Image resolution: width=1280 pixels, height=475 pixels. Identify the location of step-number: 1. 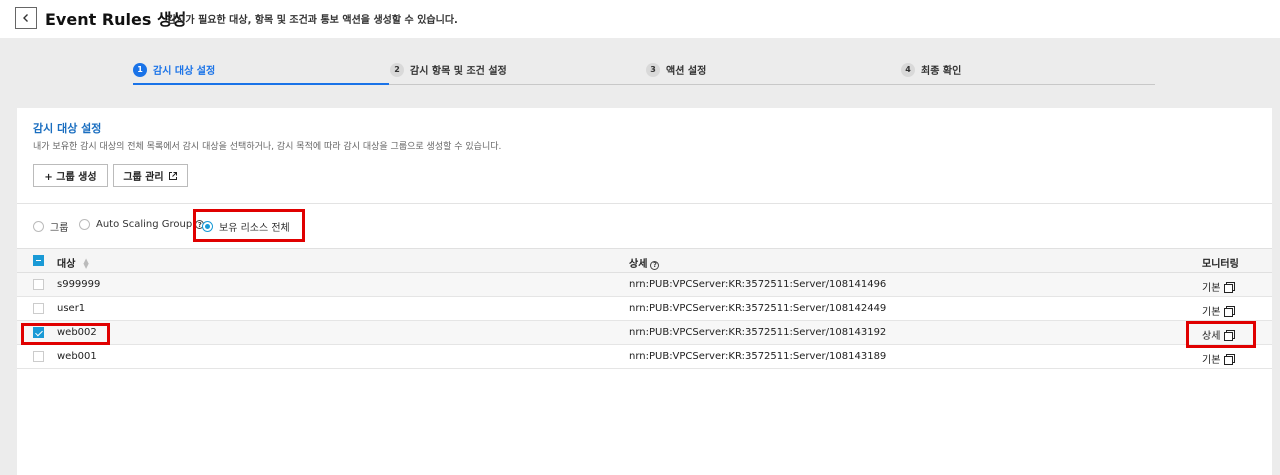
(140, 69).